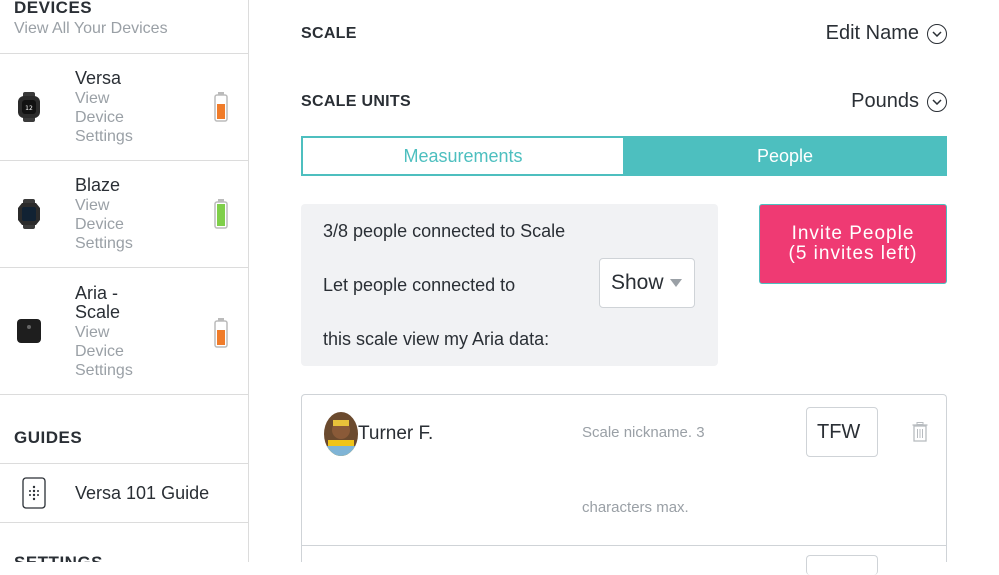 This screenshot has height=575, width=999. Describe the element at coordinates (221, 214) in the screenshot. I see `battery-full-icon` at that location.